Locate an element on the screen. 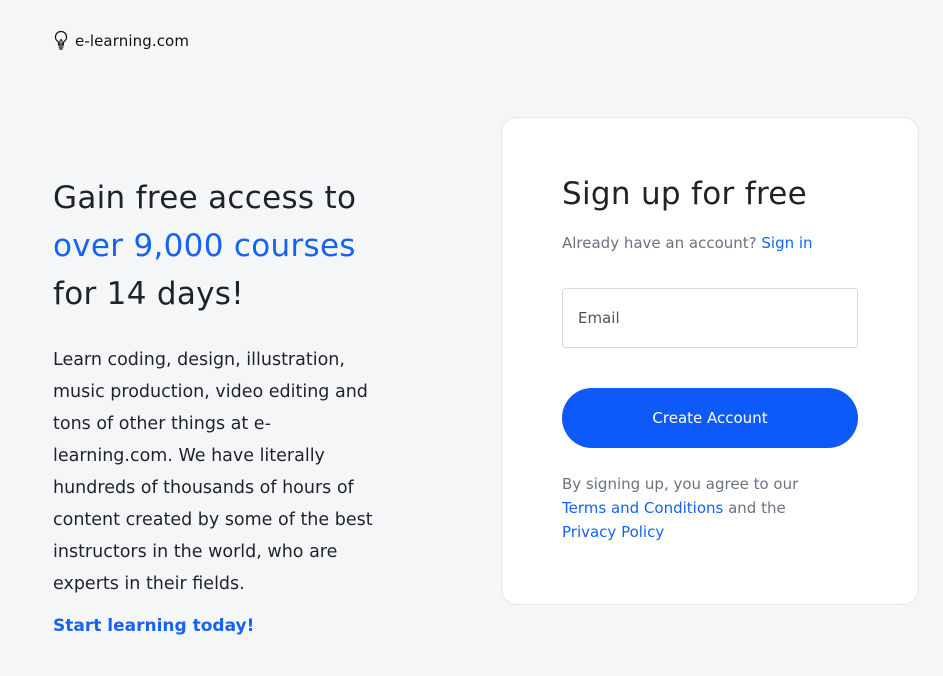 This screenshot has width=943, height=676. terms-middle: and the is located at coordinates (757, 508).